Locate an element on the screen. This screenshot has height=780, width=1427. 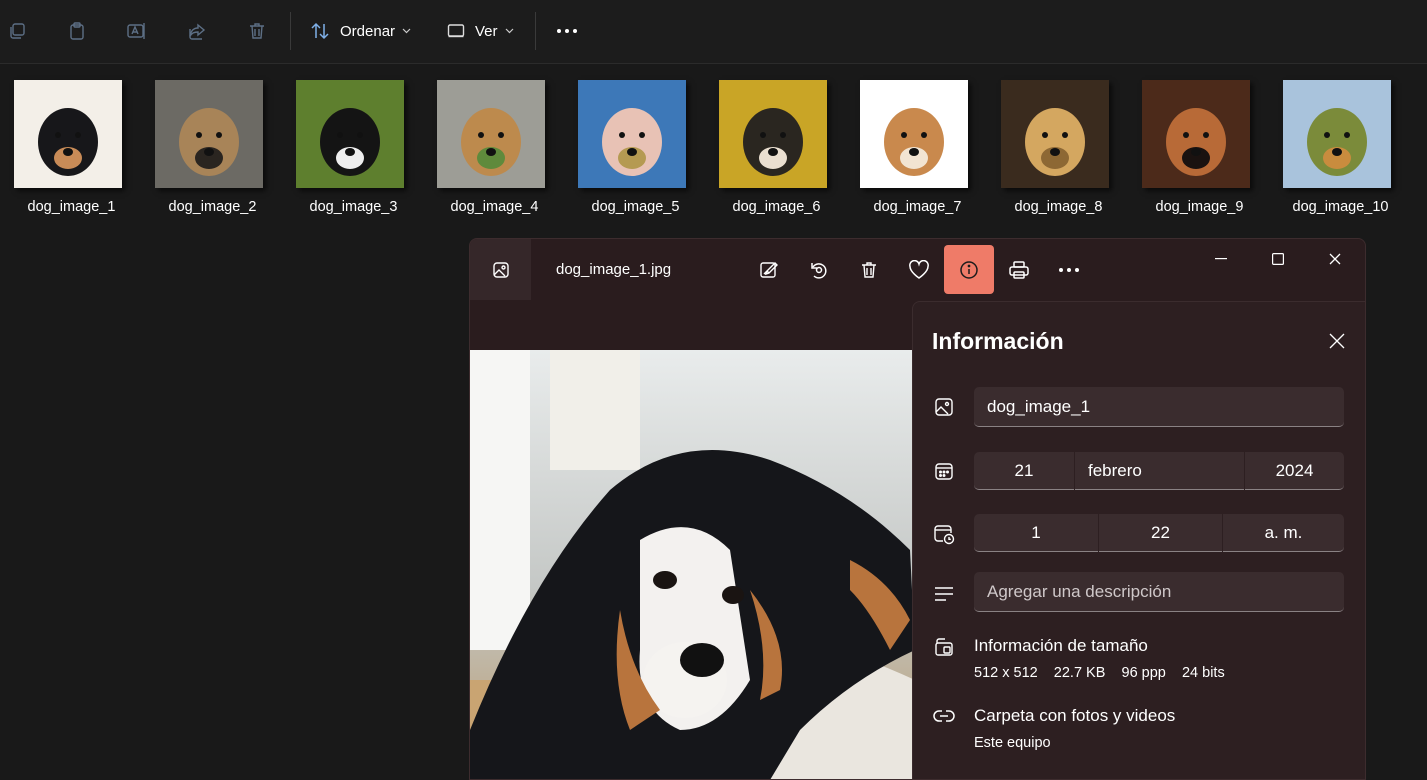
file-thumbnail: dog_image_8 is located at coordinates (1058, 147).